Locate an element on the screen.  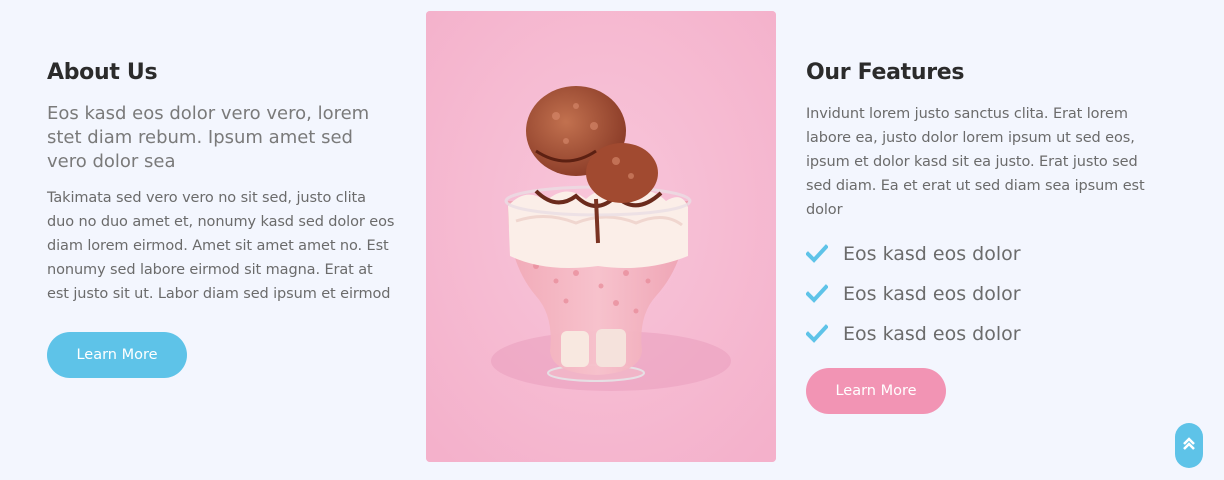
features-title: Our Features is located at coordinates (885, 72).